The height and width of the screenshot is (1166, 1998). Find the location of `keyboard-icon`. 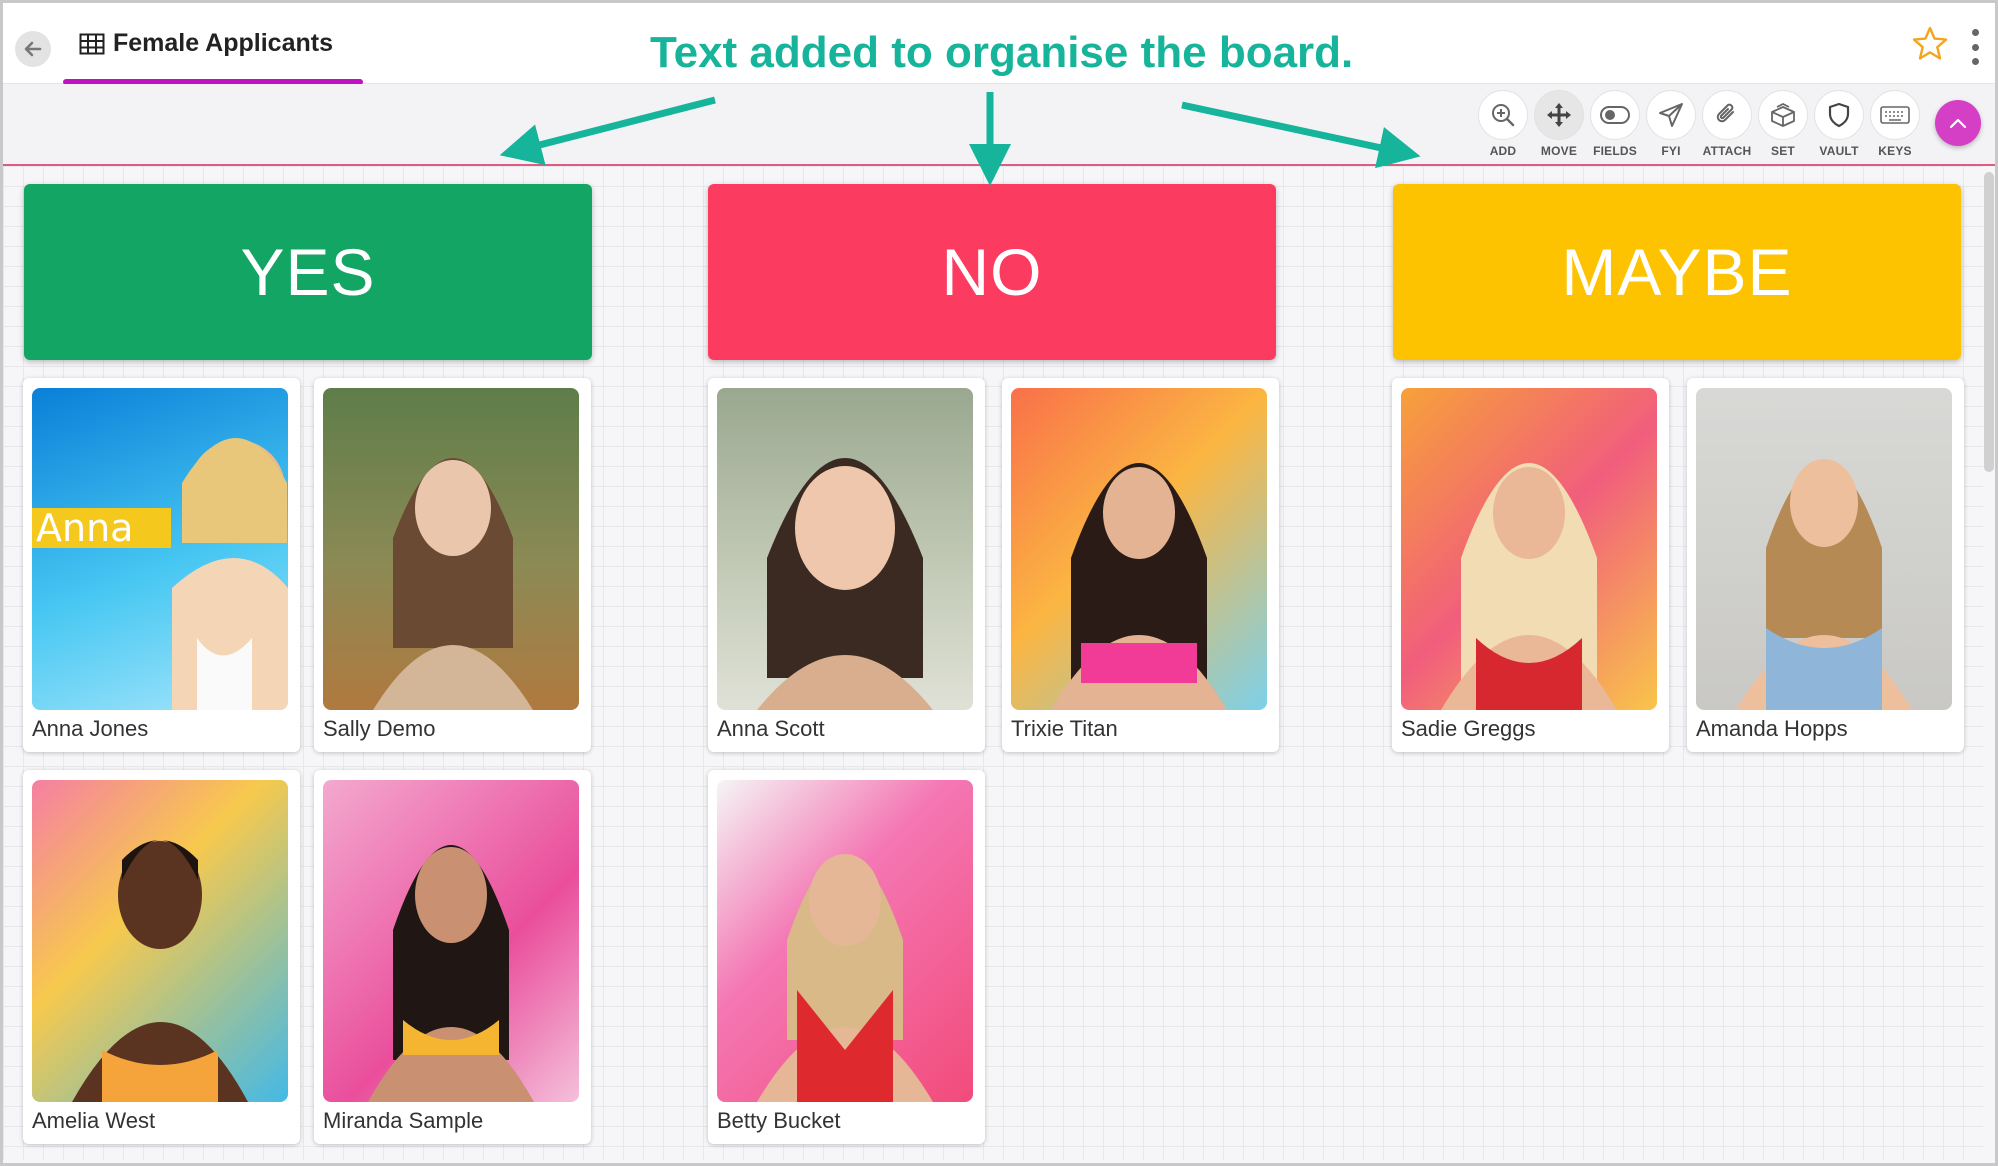

keyboard-icon is located at coordinates (1895, 115).